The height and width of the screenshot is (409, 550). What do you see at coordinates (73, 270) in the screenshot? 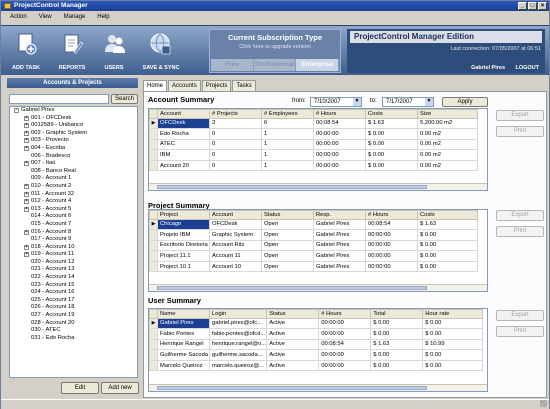
I see `tree-item: 021 - Account 13` at bounding box center [73, 270].